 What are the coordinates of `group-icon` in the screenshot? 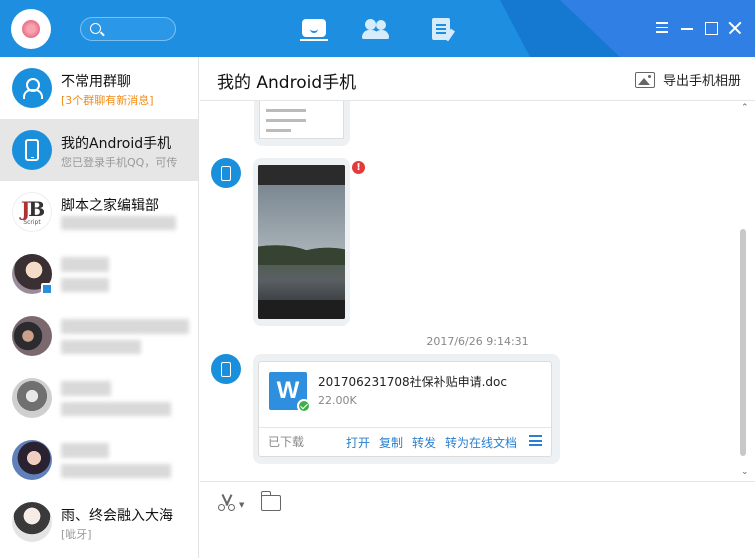 It's located at (33, 88).